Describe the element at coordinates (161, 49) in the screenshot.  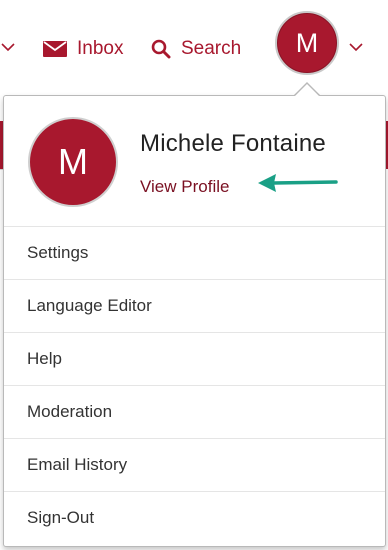
I see `search-icon` at that location.